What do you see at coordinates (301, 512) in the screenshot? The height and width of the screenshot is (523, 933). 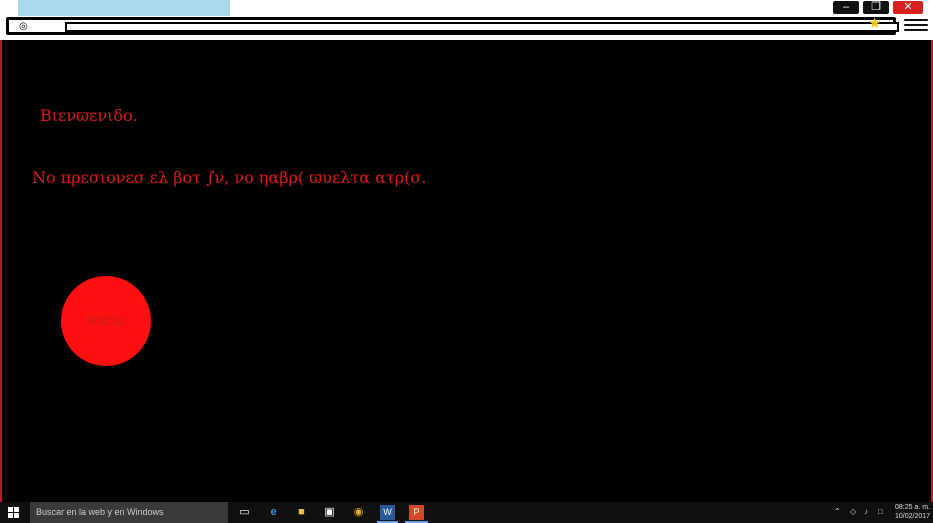 I see `file-explorer-icon: ■` at bounding box center [301, 512].